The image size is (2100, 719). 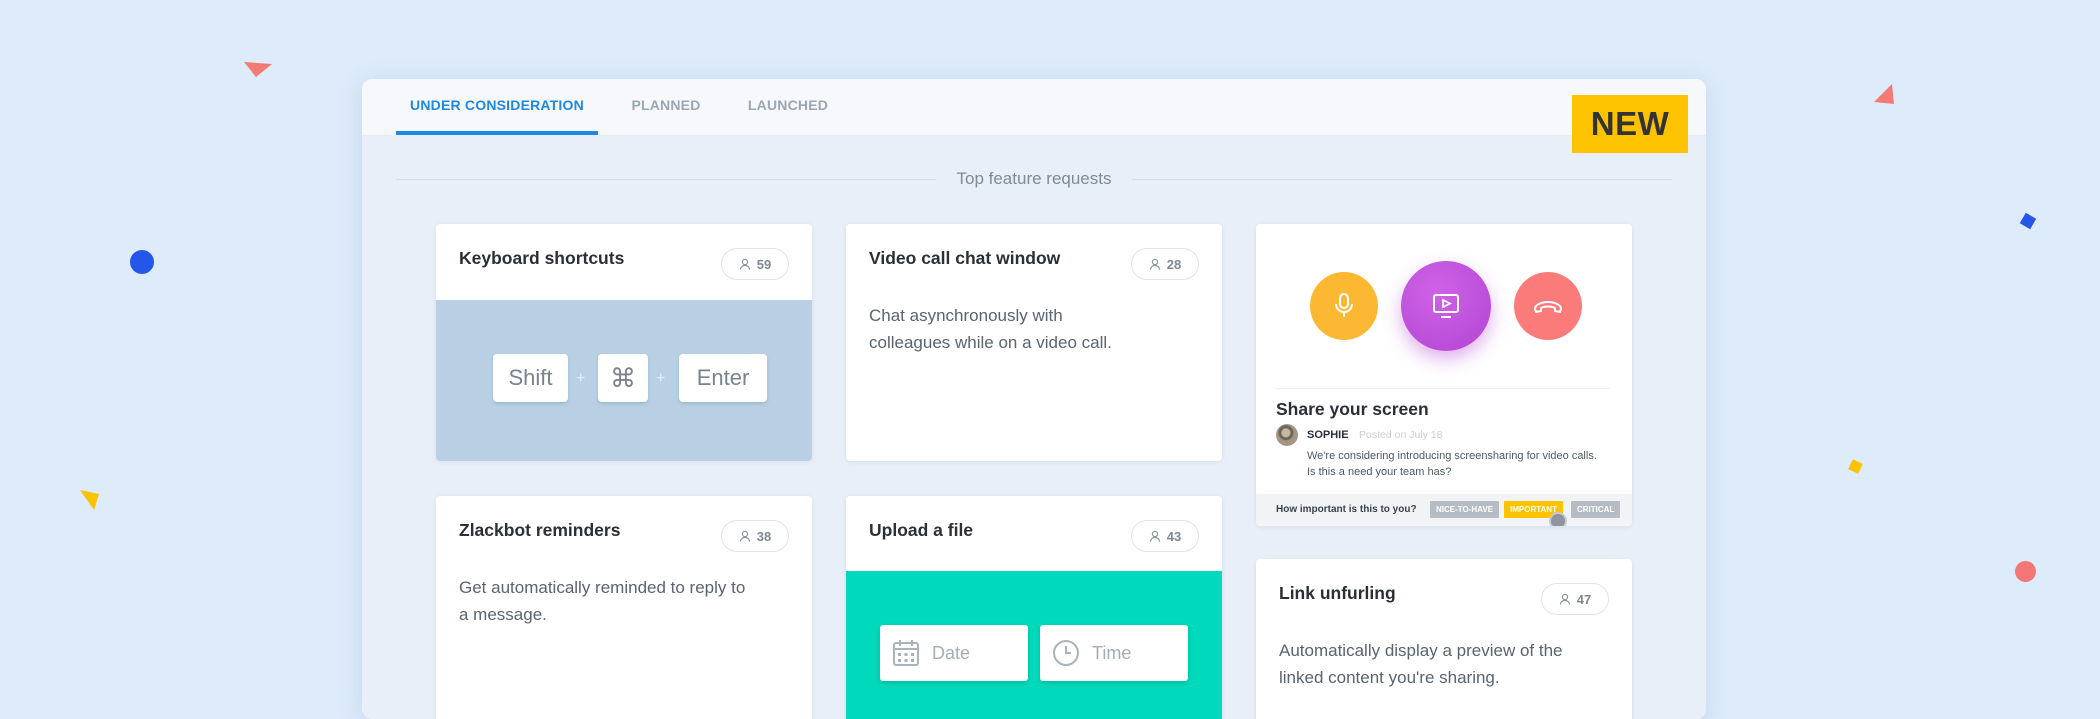 I want to click on card-upload-file: Upload a file 43 Date Time, so click(x=1034, y=607).